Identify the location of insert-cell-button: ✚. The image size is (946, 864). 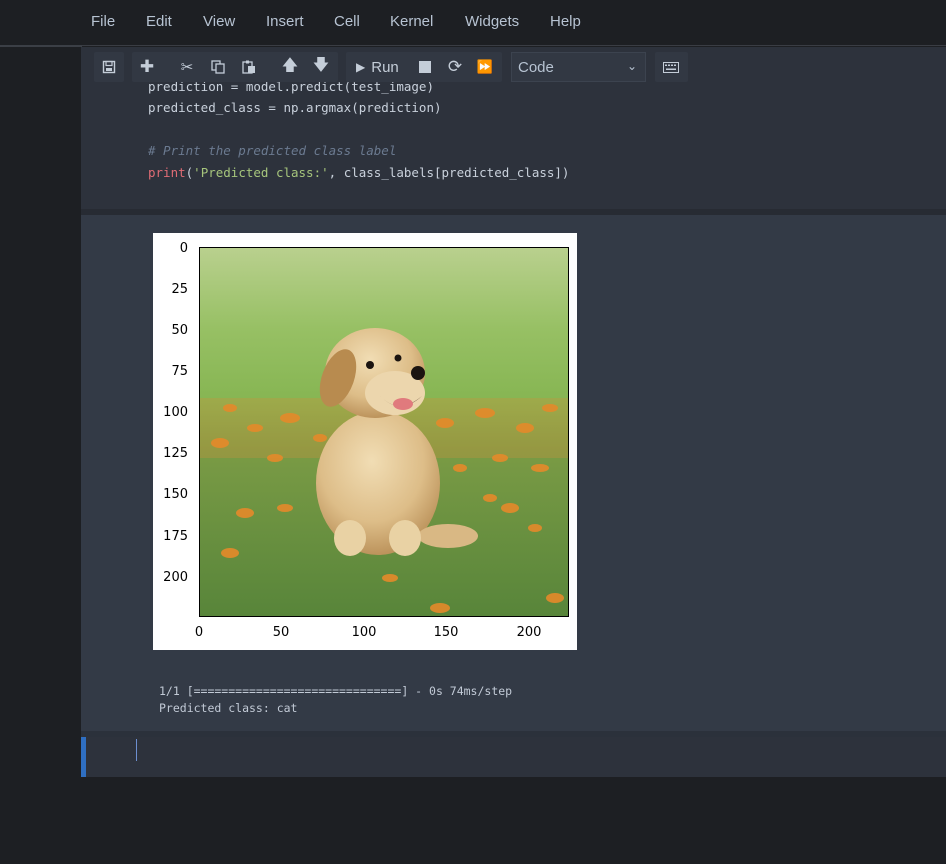
(147, 67).